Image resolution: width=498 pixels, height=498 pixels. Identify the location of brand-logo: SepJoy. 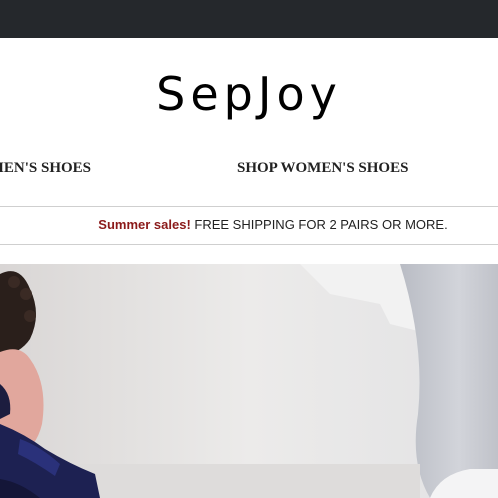
(249, 94).